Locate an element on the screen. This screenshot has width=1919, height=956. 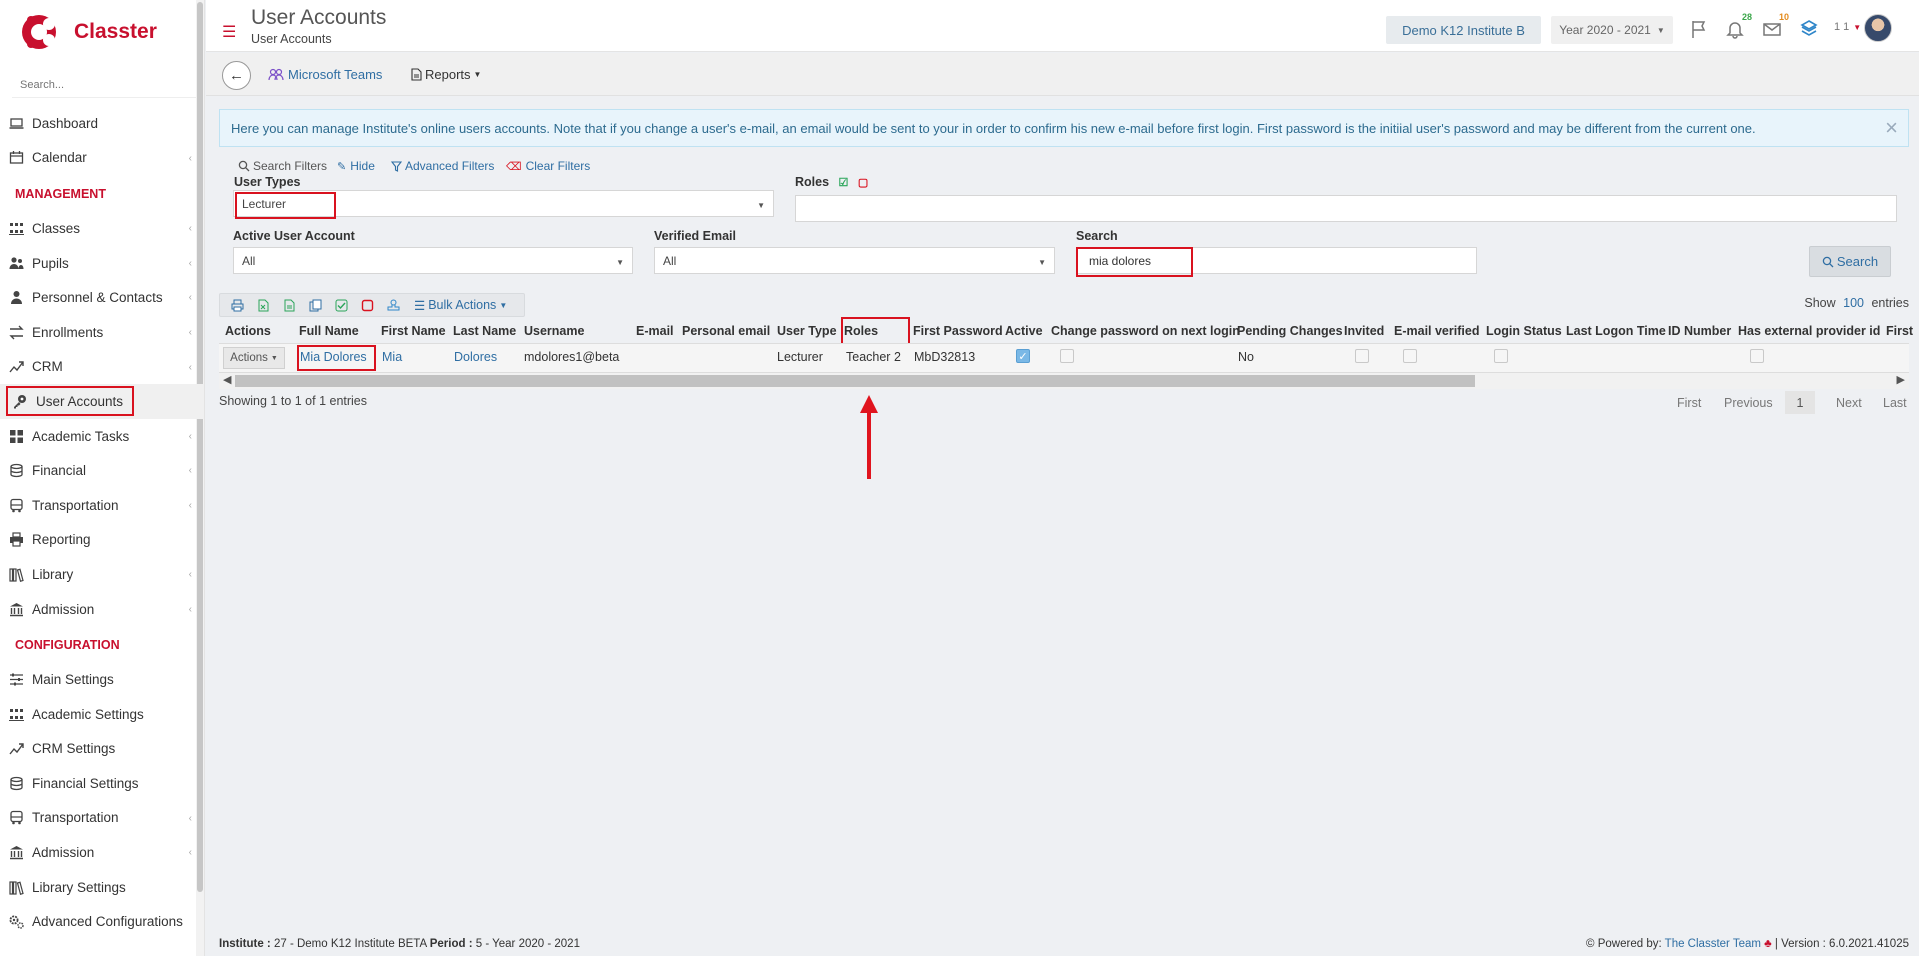
login-status-checkbox is located at coordinates (1501, 356).